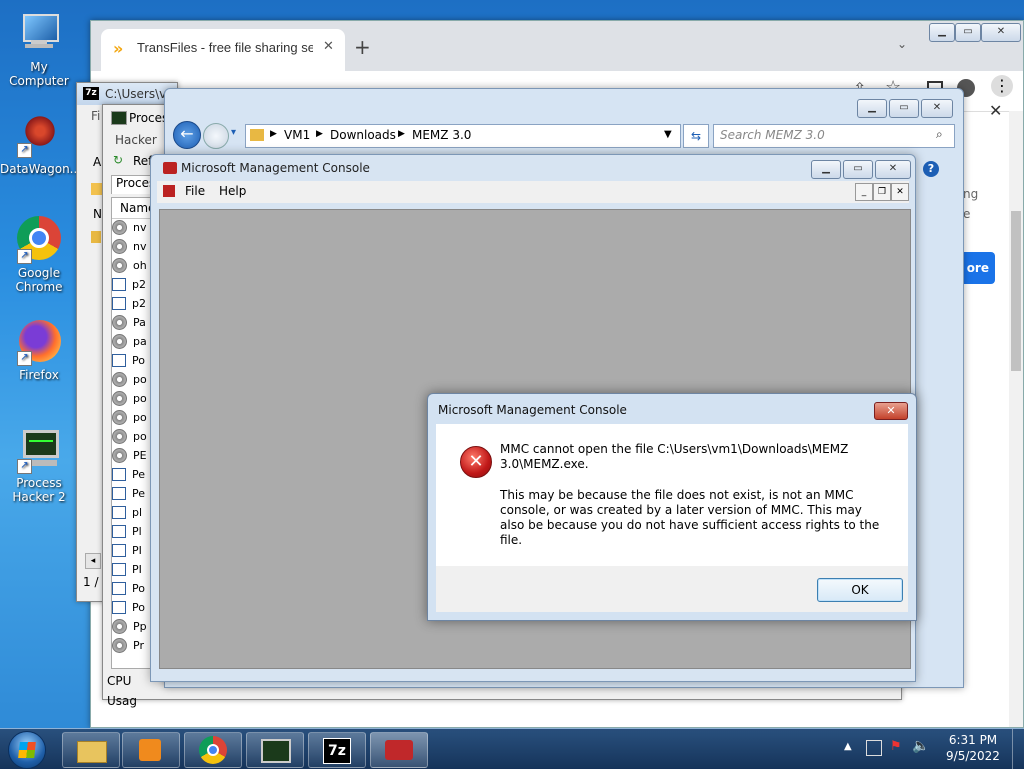  What do you see at coordinates (532, 410) in the screenshot?
I see `dialog-title: Microsoft Management Console` at bounding box center [532, 410].